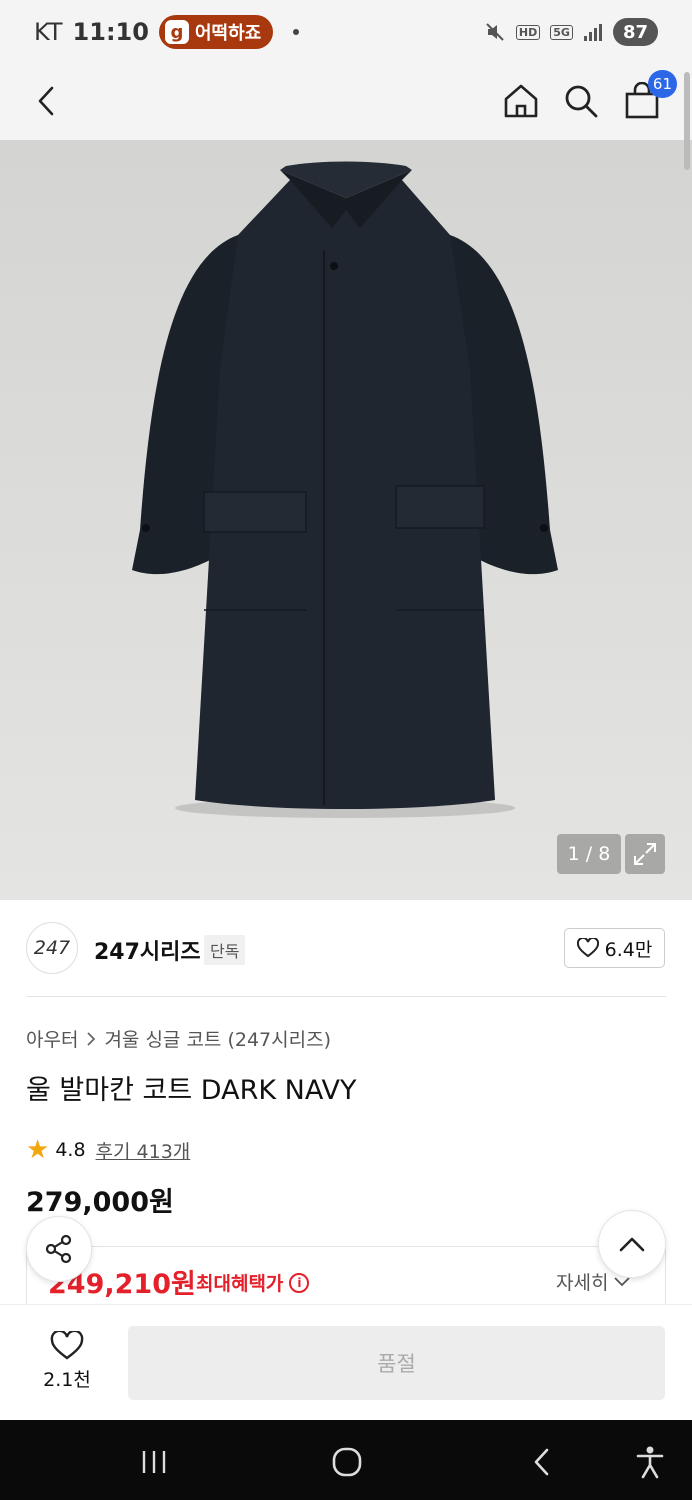  I want to click on brand-like-button: 6.4만, so click(614, 948).